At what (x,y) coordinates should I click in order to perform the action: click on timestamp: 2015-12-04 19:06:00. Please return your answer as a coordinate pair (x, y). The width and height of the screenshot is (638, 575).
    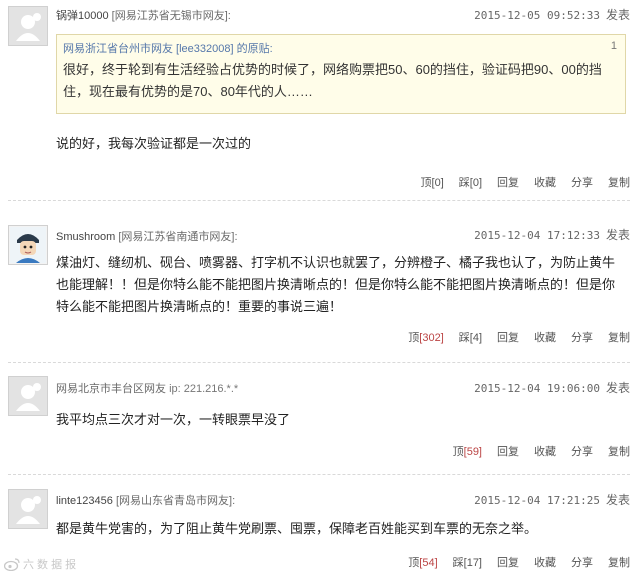
    Looking at the image, I should click on (537, 388).